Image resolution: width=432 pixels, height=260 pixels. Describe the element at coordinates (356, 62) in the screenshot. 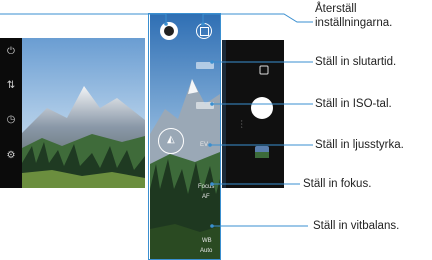

I see `callout-shutter: Ställ in slutartid.` at that location.